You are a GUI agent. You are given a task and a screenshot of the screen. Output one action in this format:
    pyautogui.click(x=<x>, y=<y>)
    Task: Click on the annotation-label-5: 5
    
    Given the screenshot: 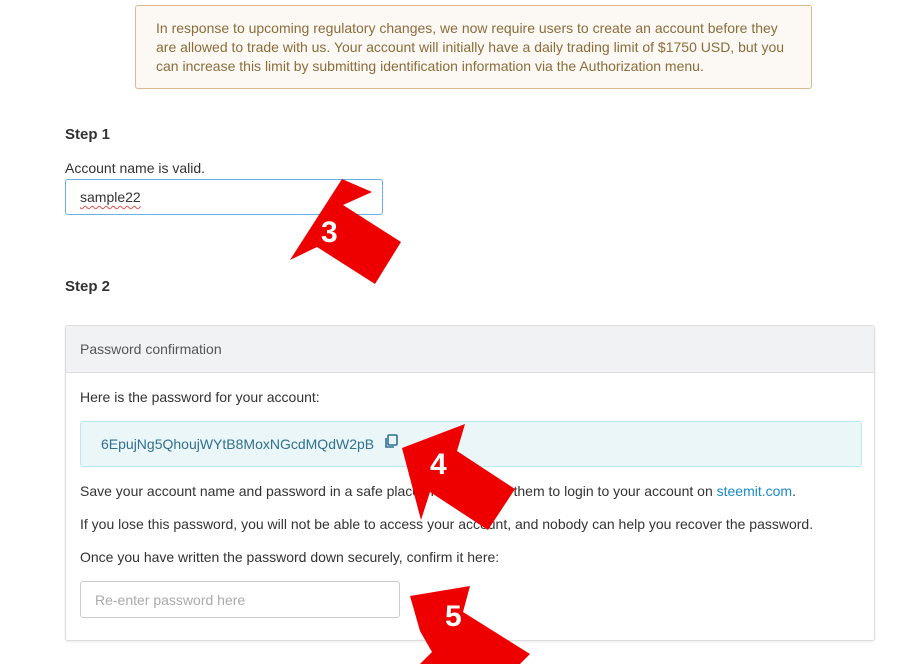 What is the action you would take?
    pyautogui.click(x=453, y=616)
    